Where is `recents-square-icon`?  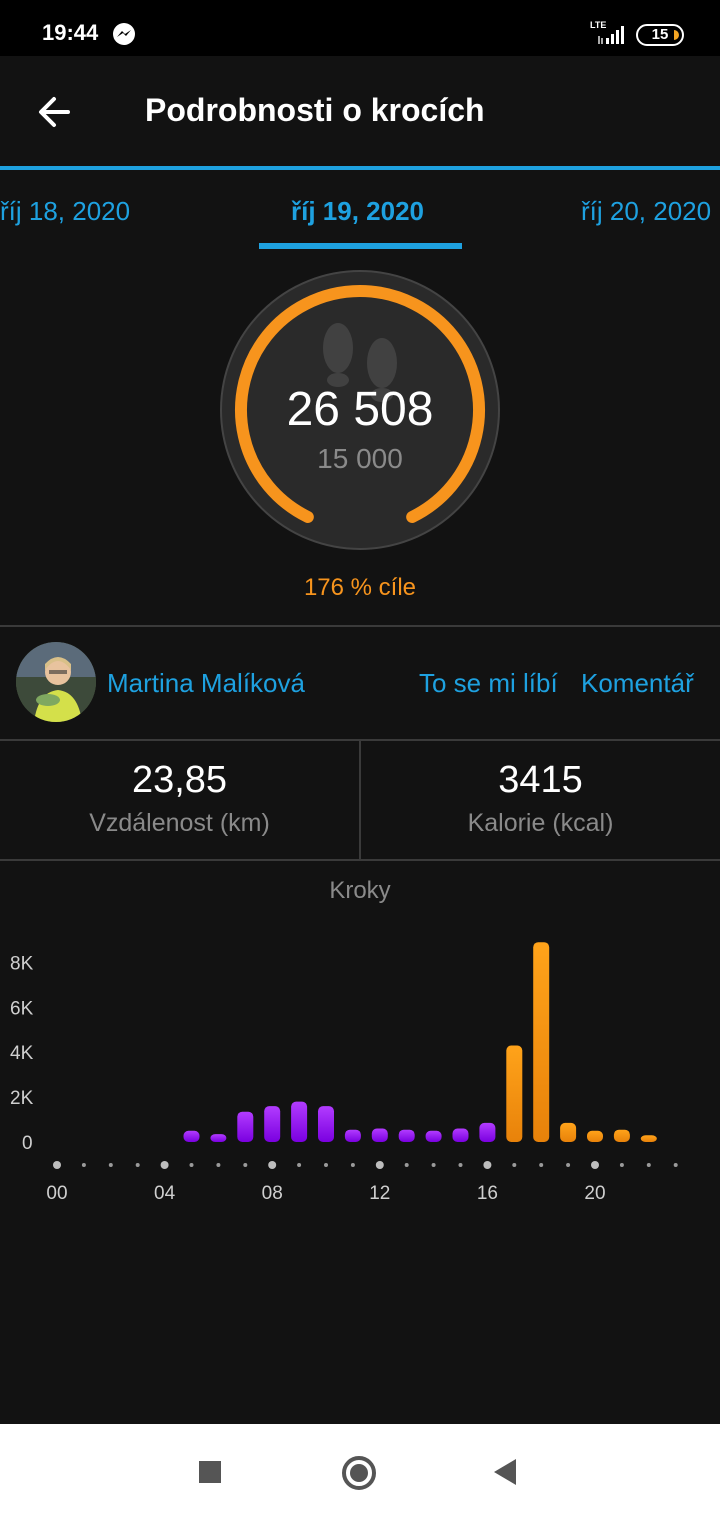 recents-square-icon is located at coordinates (210, 1472).